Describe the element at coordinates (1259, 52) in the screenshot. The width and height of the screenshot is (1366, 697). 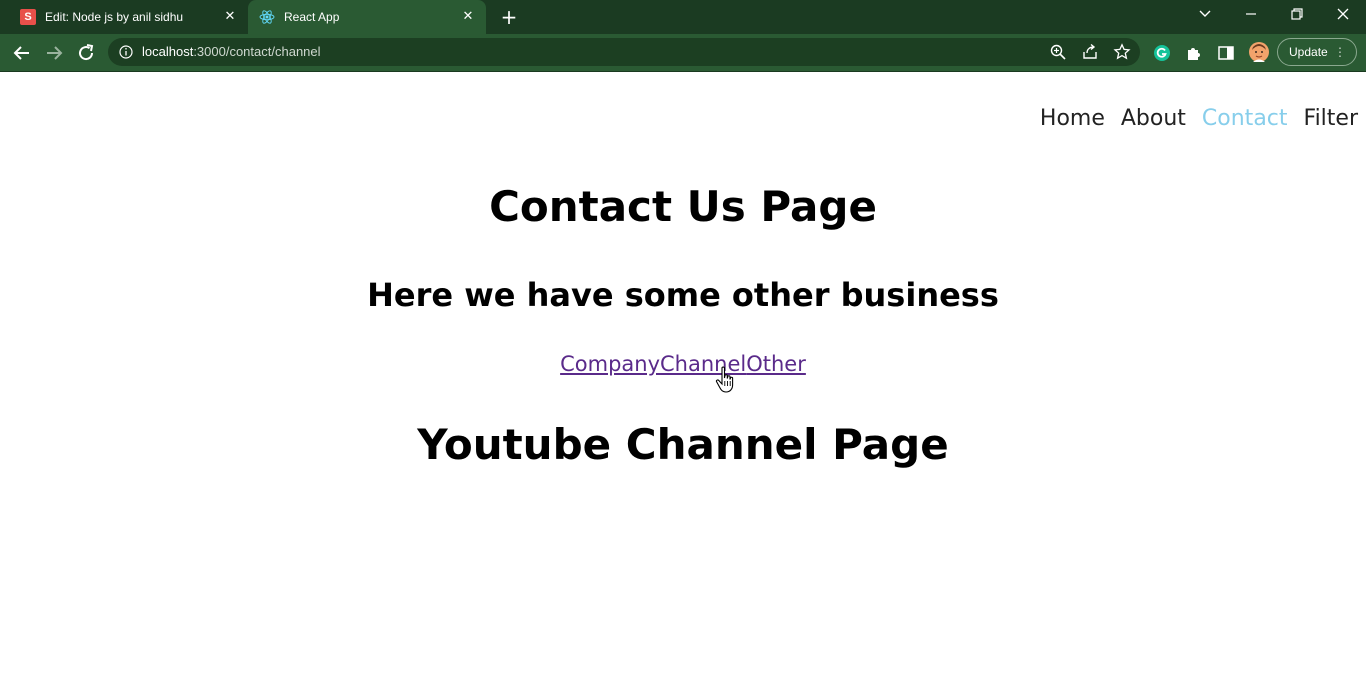
I see `profile-avatar-icon` at that location.